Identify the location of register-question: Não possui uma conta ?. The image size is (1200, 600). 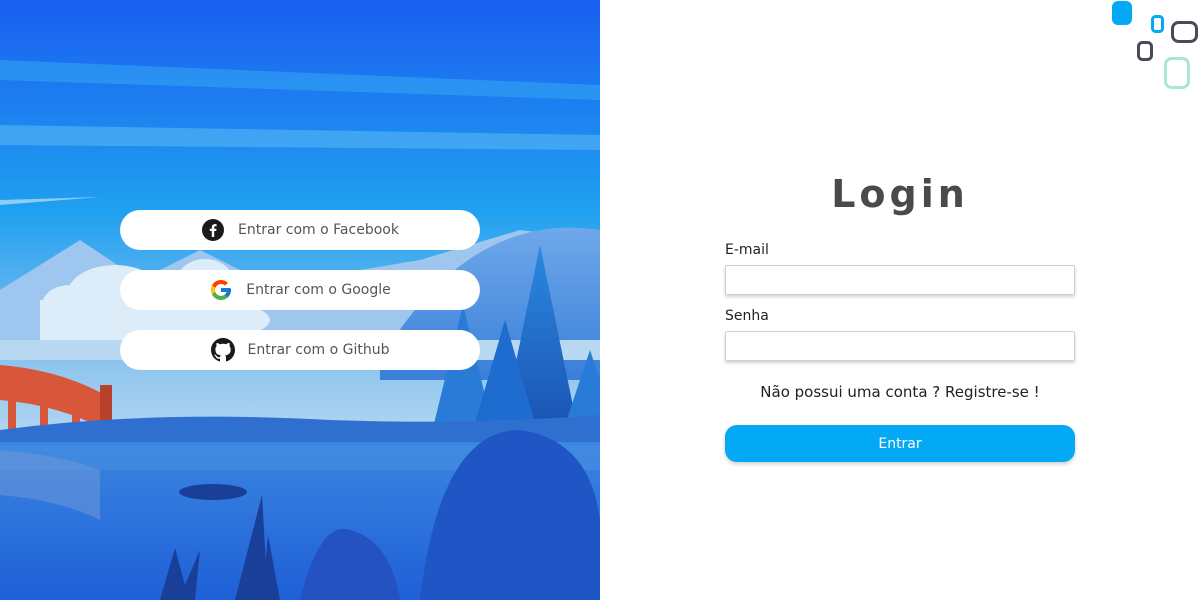
(850, 392).